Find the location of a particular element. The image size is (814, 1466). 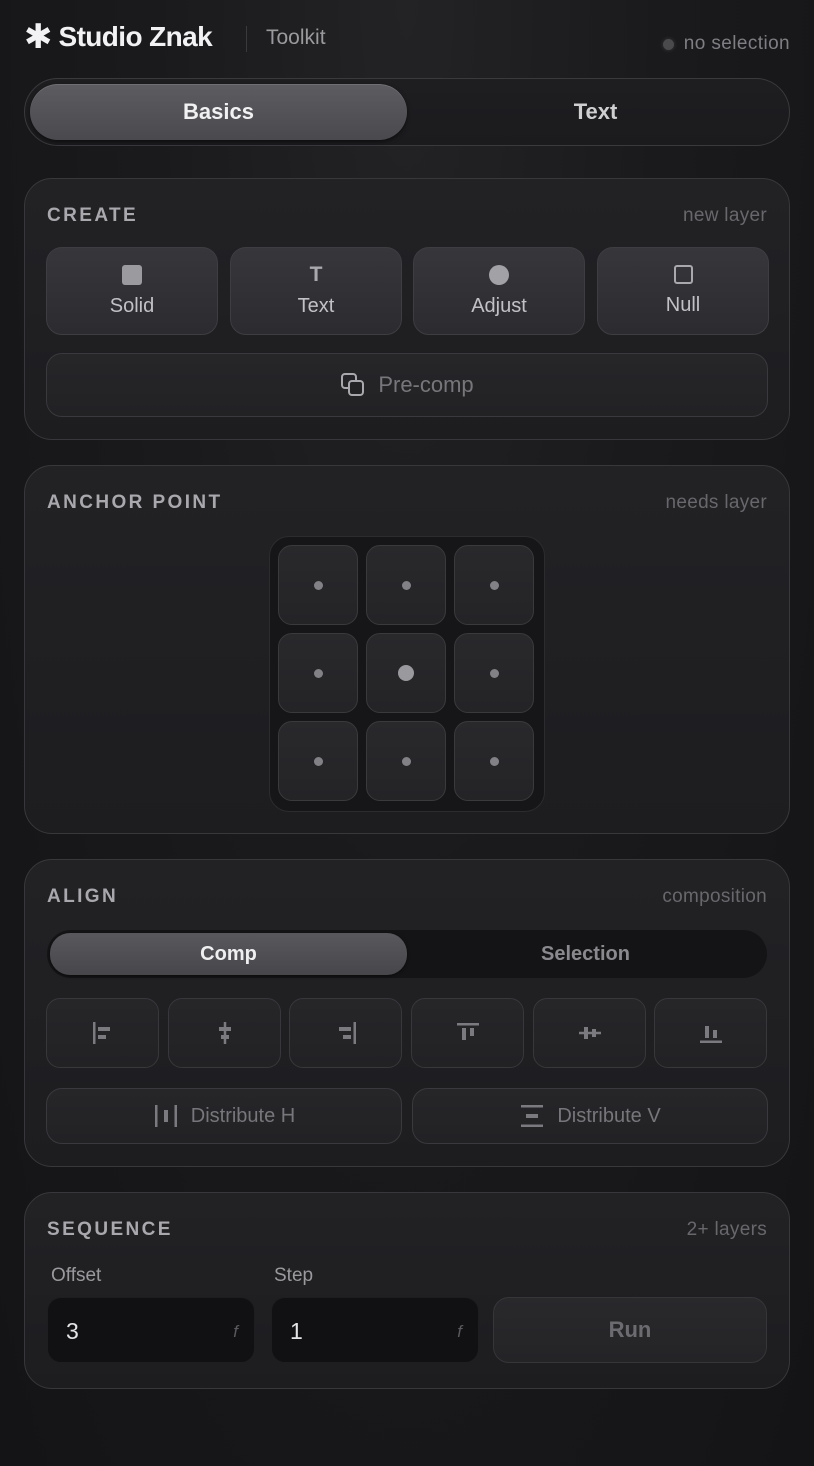

anchor-center is located at coordinates (406, 673).